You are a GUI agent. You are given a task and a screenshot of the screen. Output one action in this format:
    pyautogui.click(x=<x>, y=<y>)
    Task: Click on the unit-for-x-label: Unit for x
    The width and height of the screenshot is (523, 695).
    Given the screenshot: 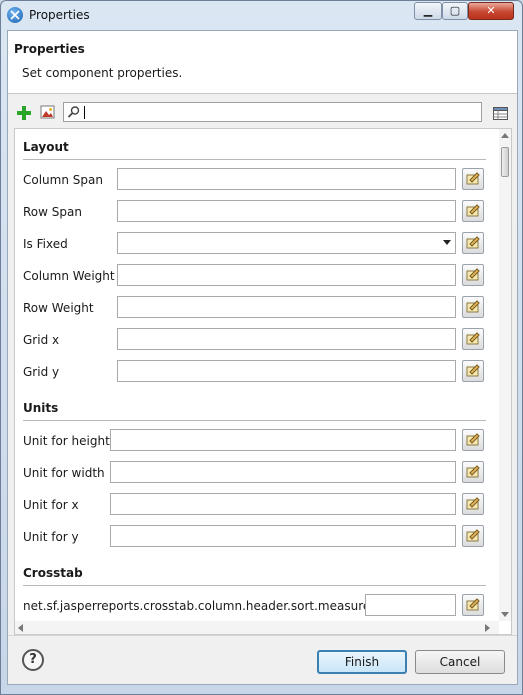 What is the action you would take?
    pyautogui.click(x=51, y=505)
    